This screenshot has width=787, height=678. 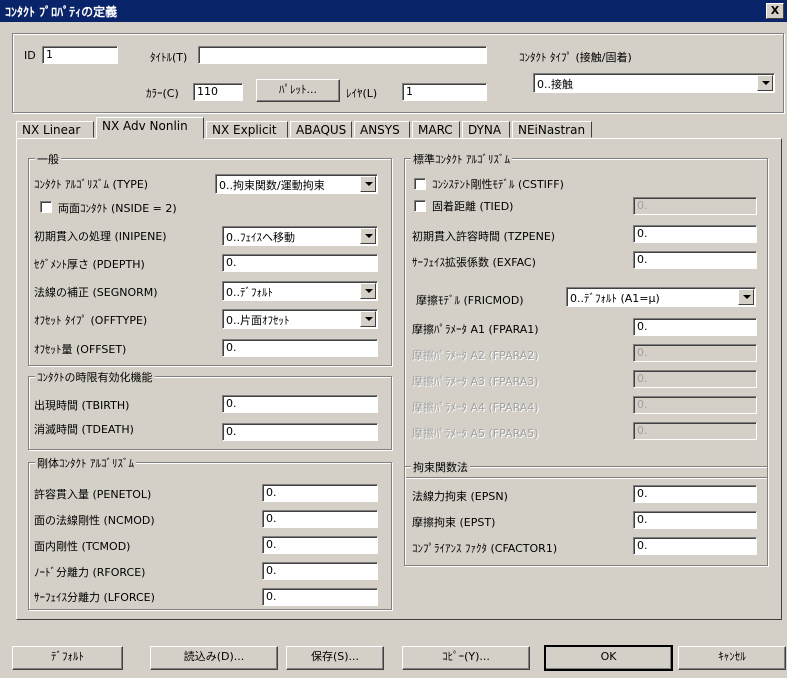 I want to click on fpara4-input: 0., so click(x=695, y=405).